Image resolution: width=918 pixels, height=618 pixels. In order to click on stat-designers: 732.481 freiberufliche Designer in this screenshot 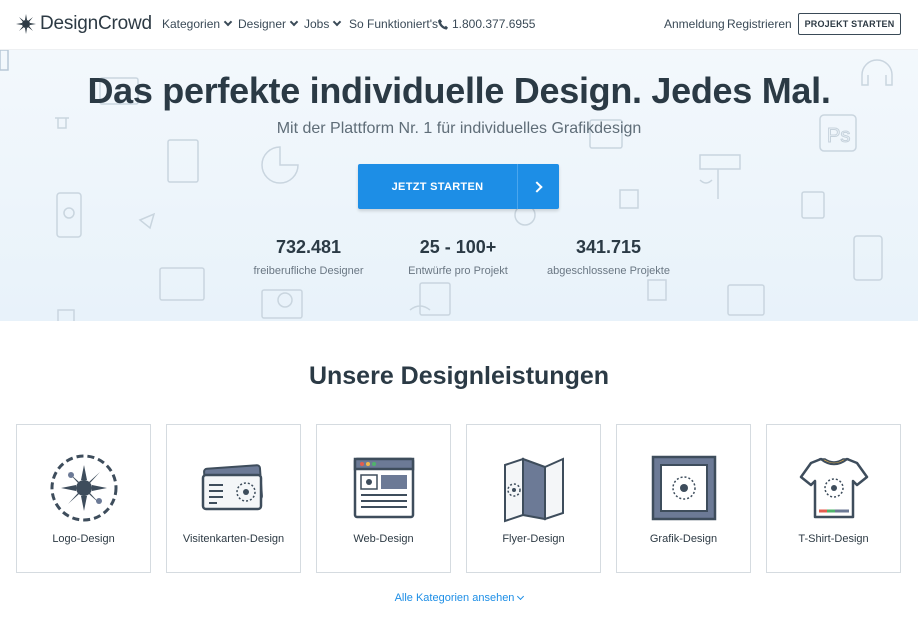, I will do `click(308, 257)`.